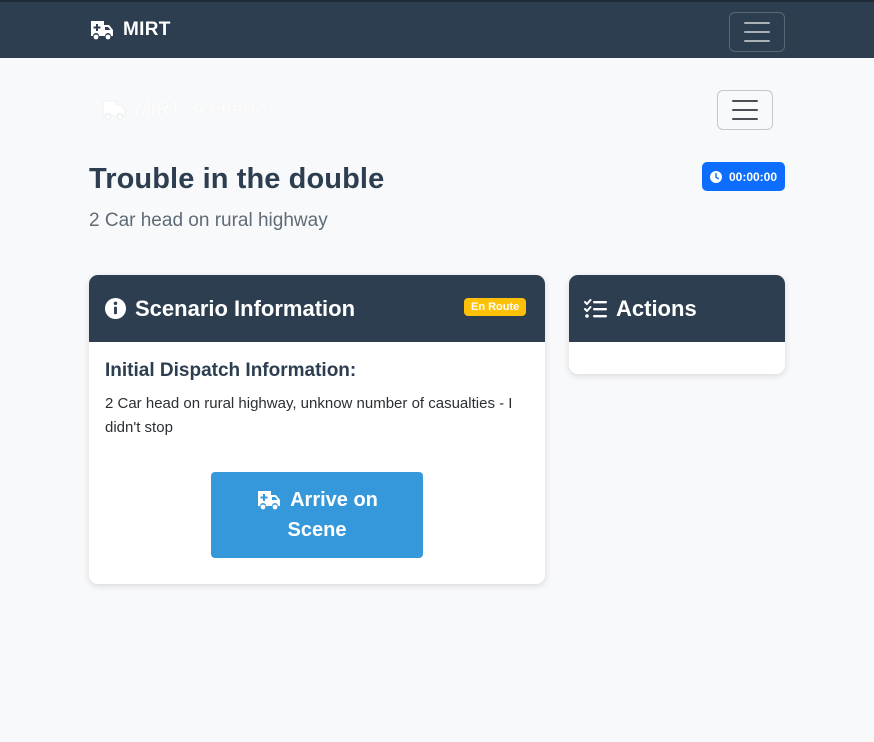 This screenshot has height=742, width=874. I want to click on dispatch-heading: Initial Dispatch Information:, so click(231, 370).